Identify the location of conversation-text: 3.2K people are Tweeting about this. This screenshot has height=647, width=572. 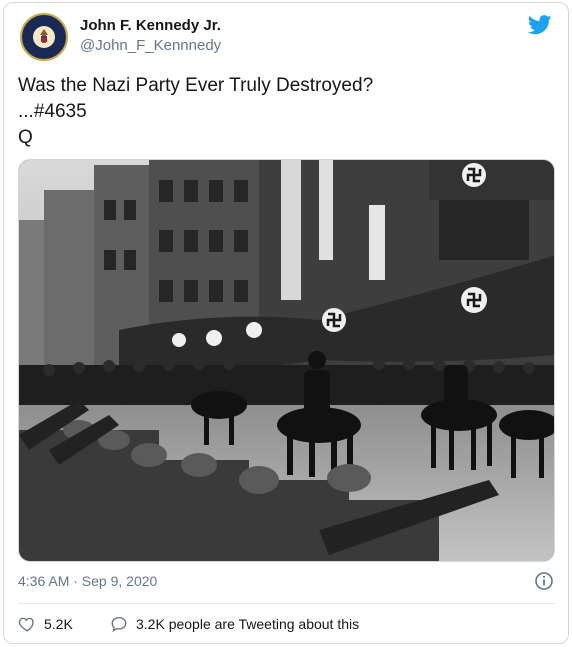
(248, 624).